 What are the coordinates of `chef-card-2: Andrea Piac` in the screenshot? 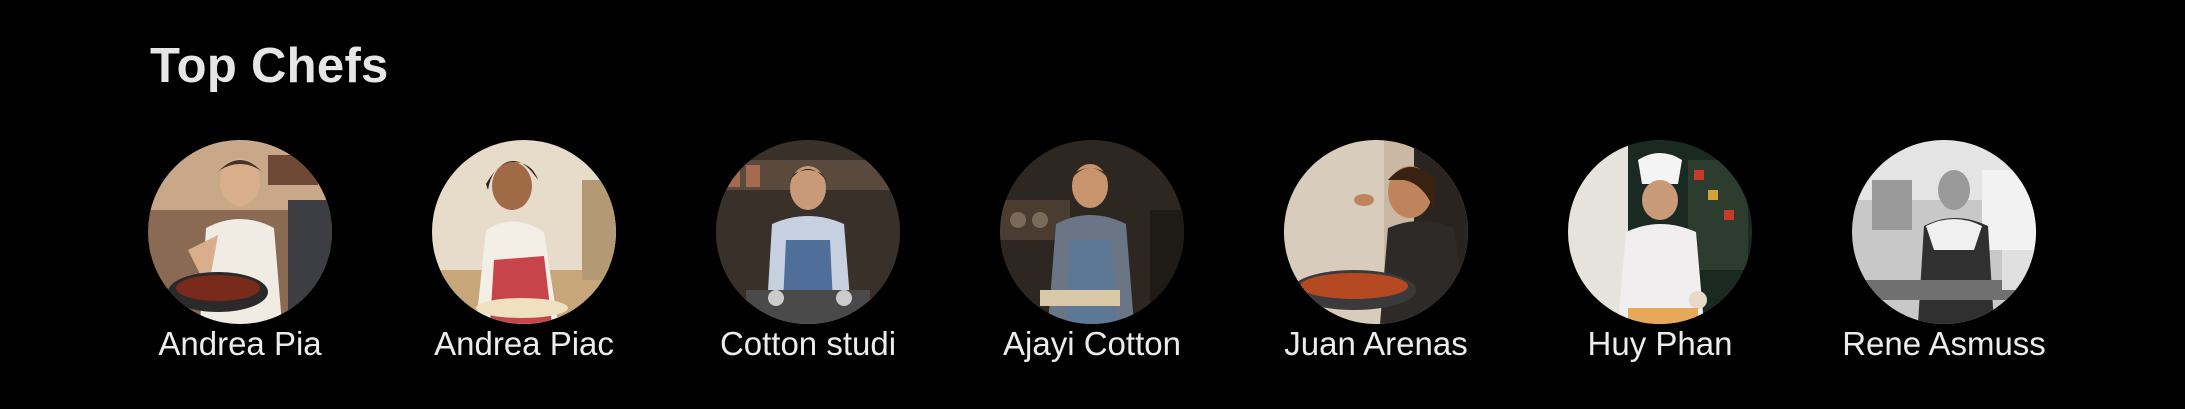 It's located at (524, 257).